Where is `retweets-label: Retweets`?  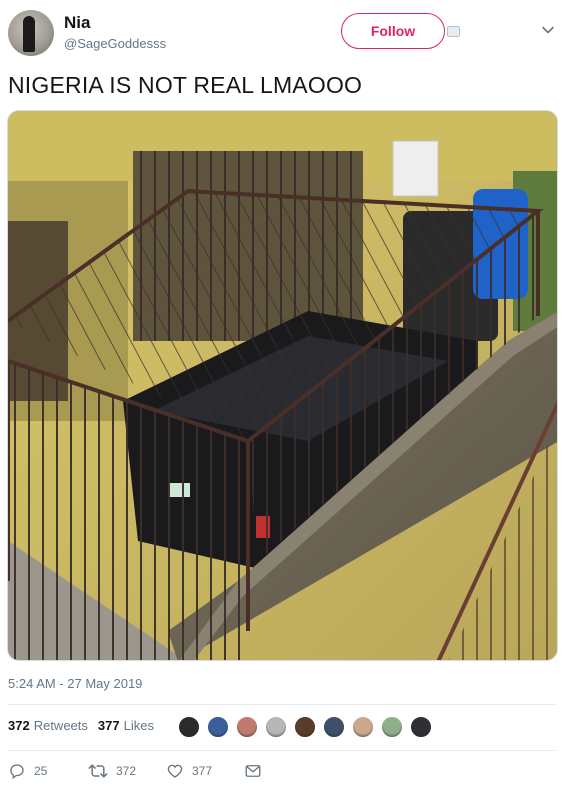
retweets-label: Retweets is located at coordinates (60, 725).